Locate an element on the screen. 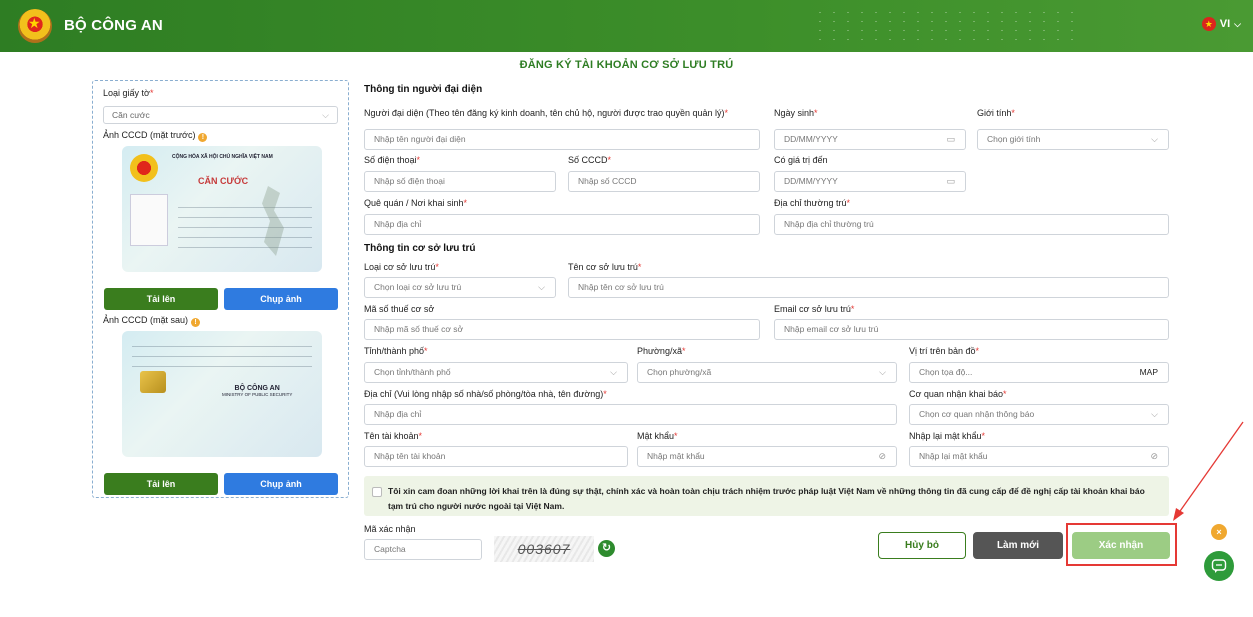  facility-type-select: Chọn loại cơ sở lưu trú ⌵ is located at coordinates (460, 287).